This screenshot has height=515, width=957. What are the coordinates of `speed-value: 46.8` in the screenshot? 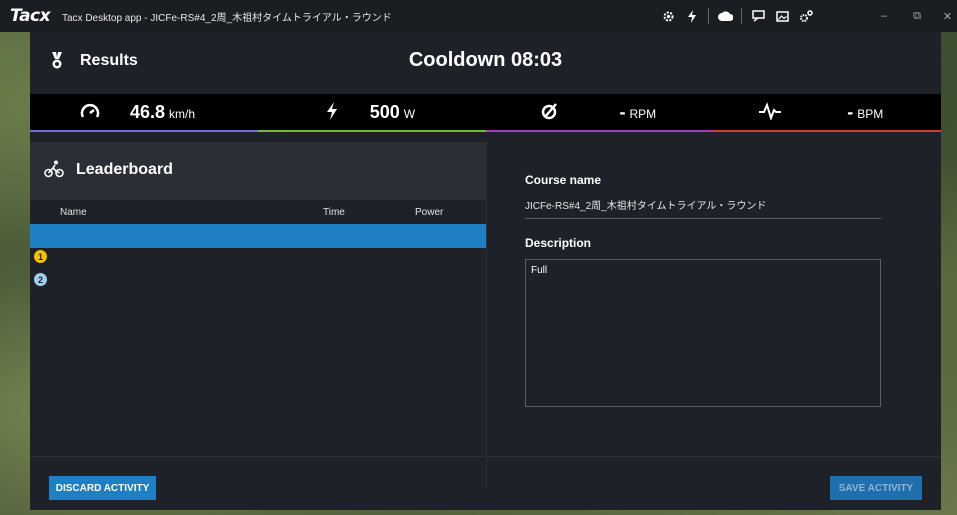 It's located at (148, 112).